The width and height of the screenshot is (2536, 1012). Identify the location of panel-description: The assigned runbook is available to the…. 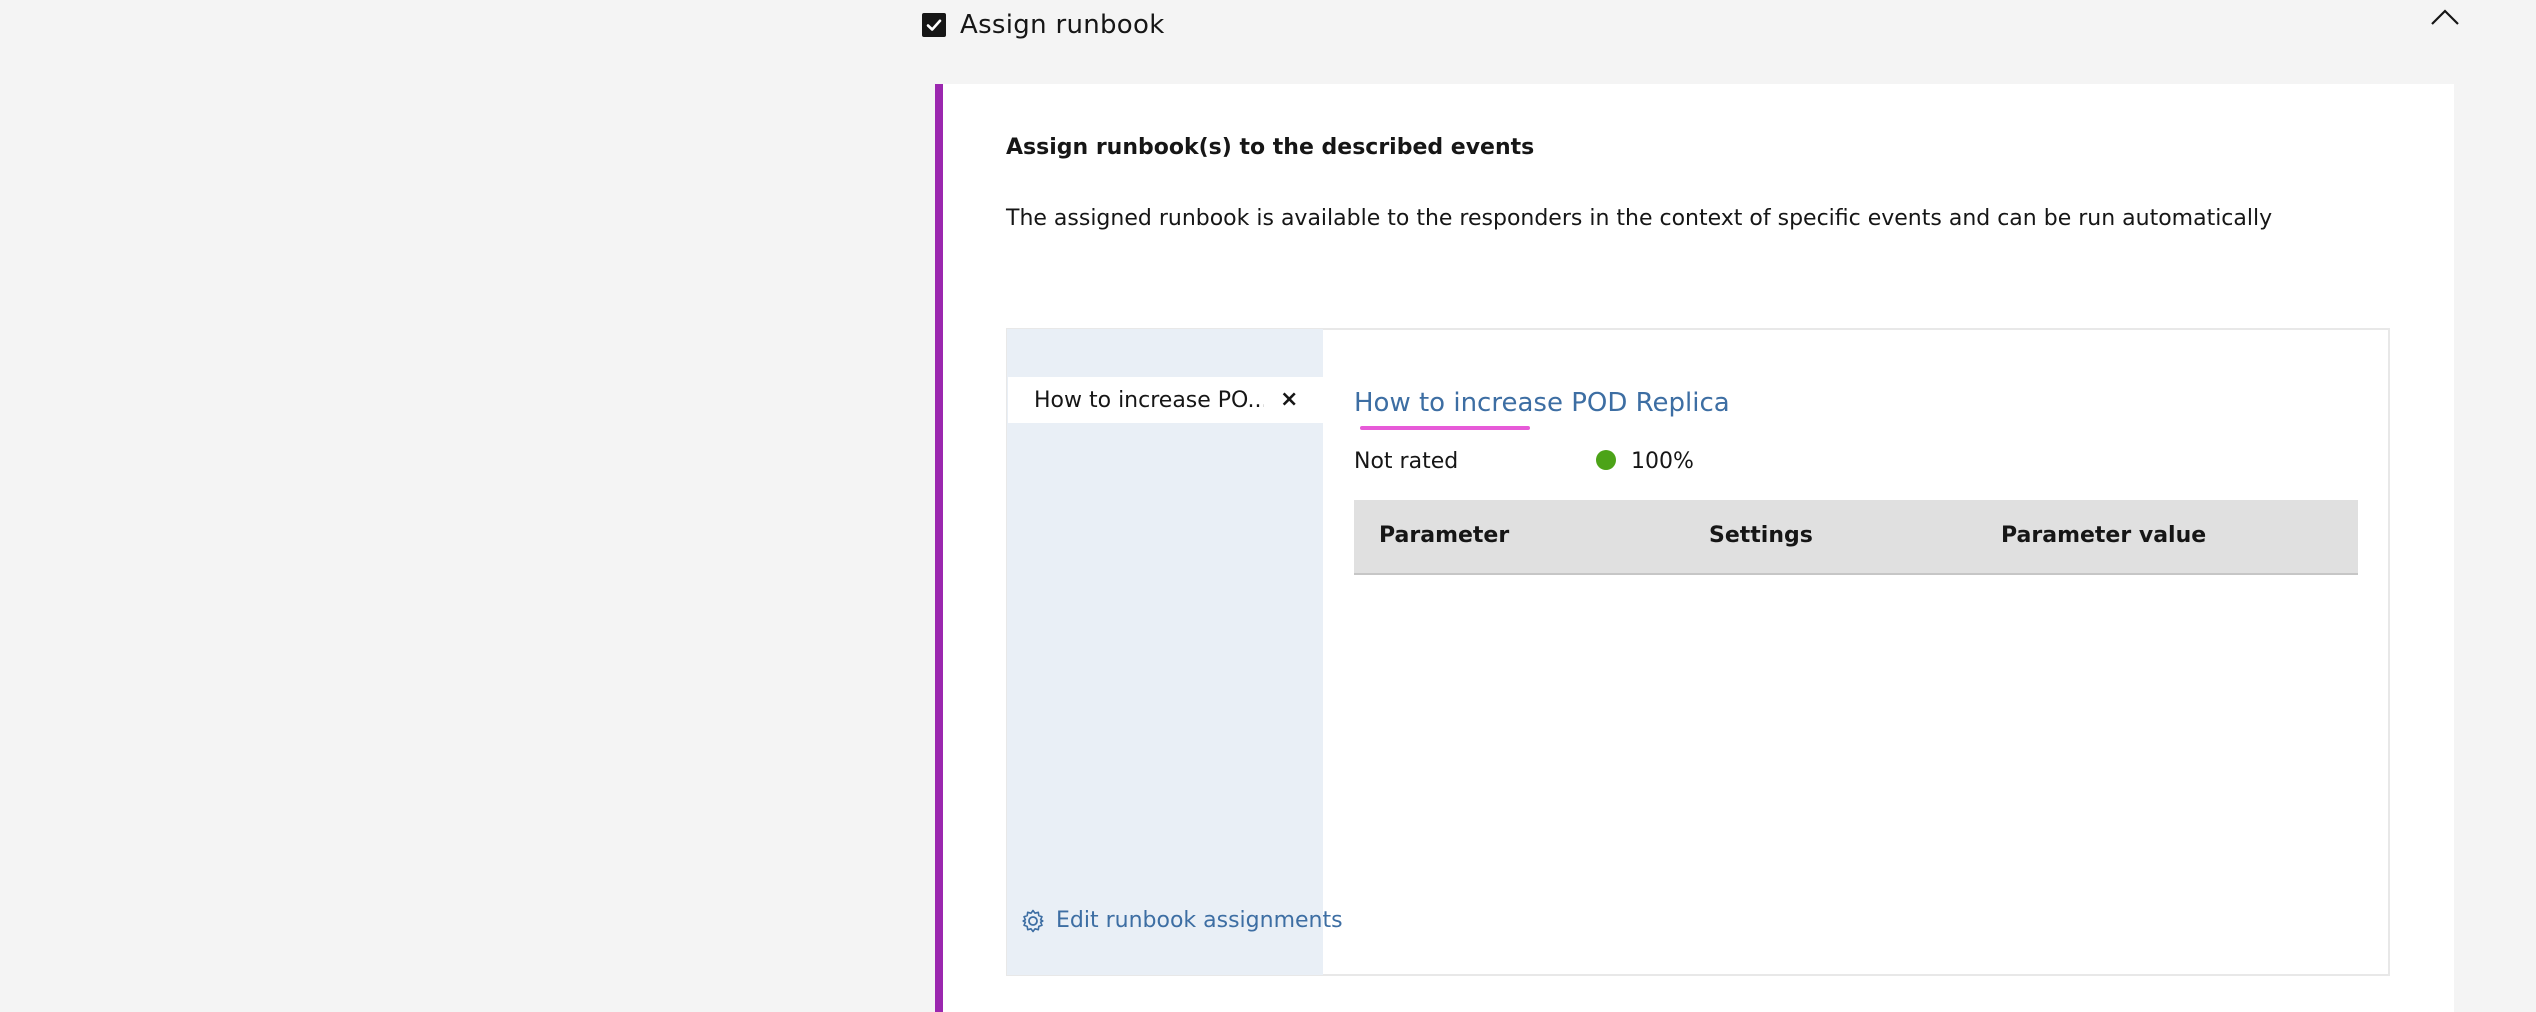
(1639, 218).